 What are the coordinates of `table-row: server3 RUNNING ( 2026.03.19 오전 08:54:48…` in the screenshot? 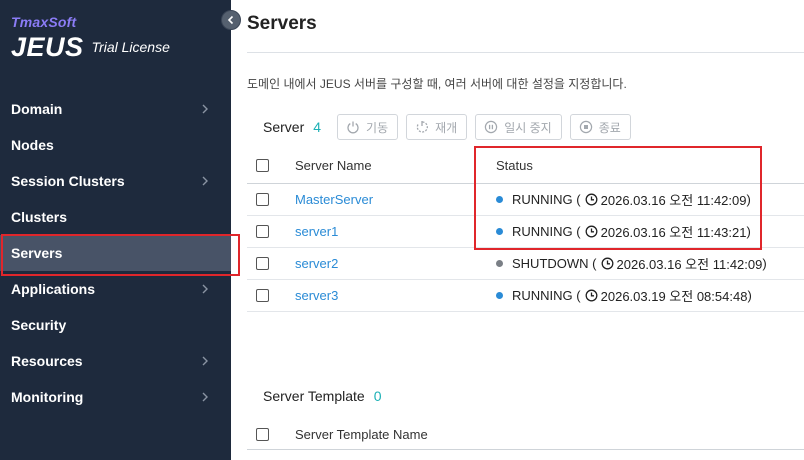 It's located at (525, 296).